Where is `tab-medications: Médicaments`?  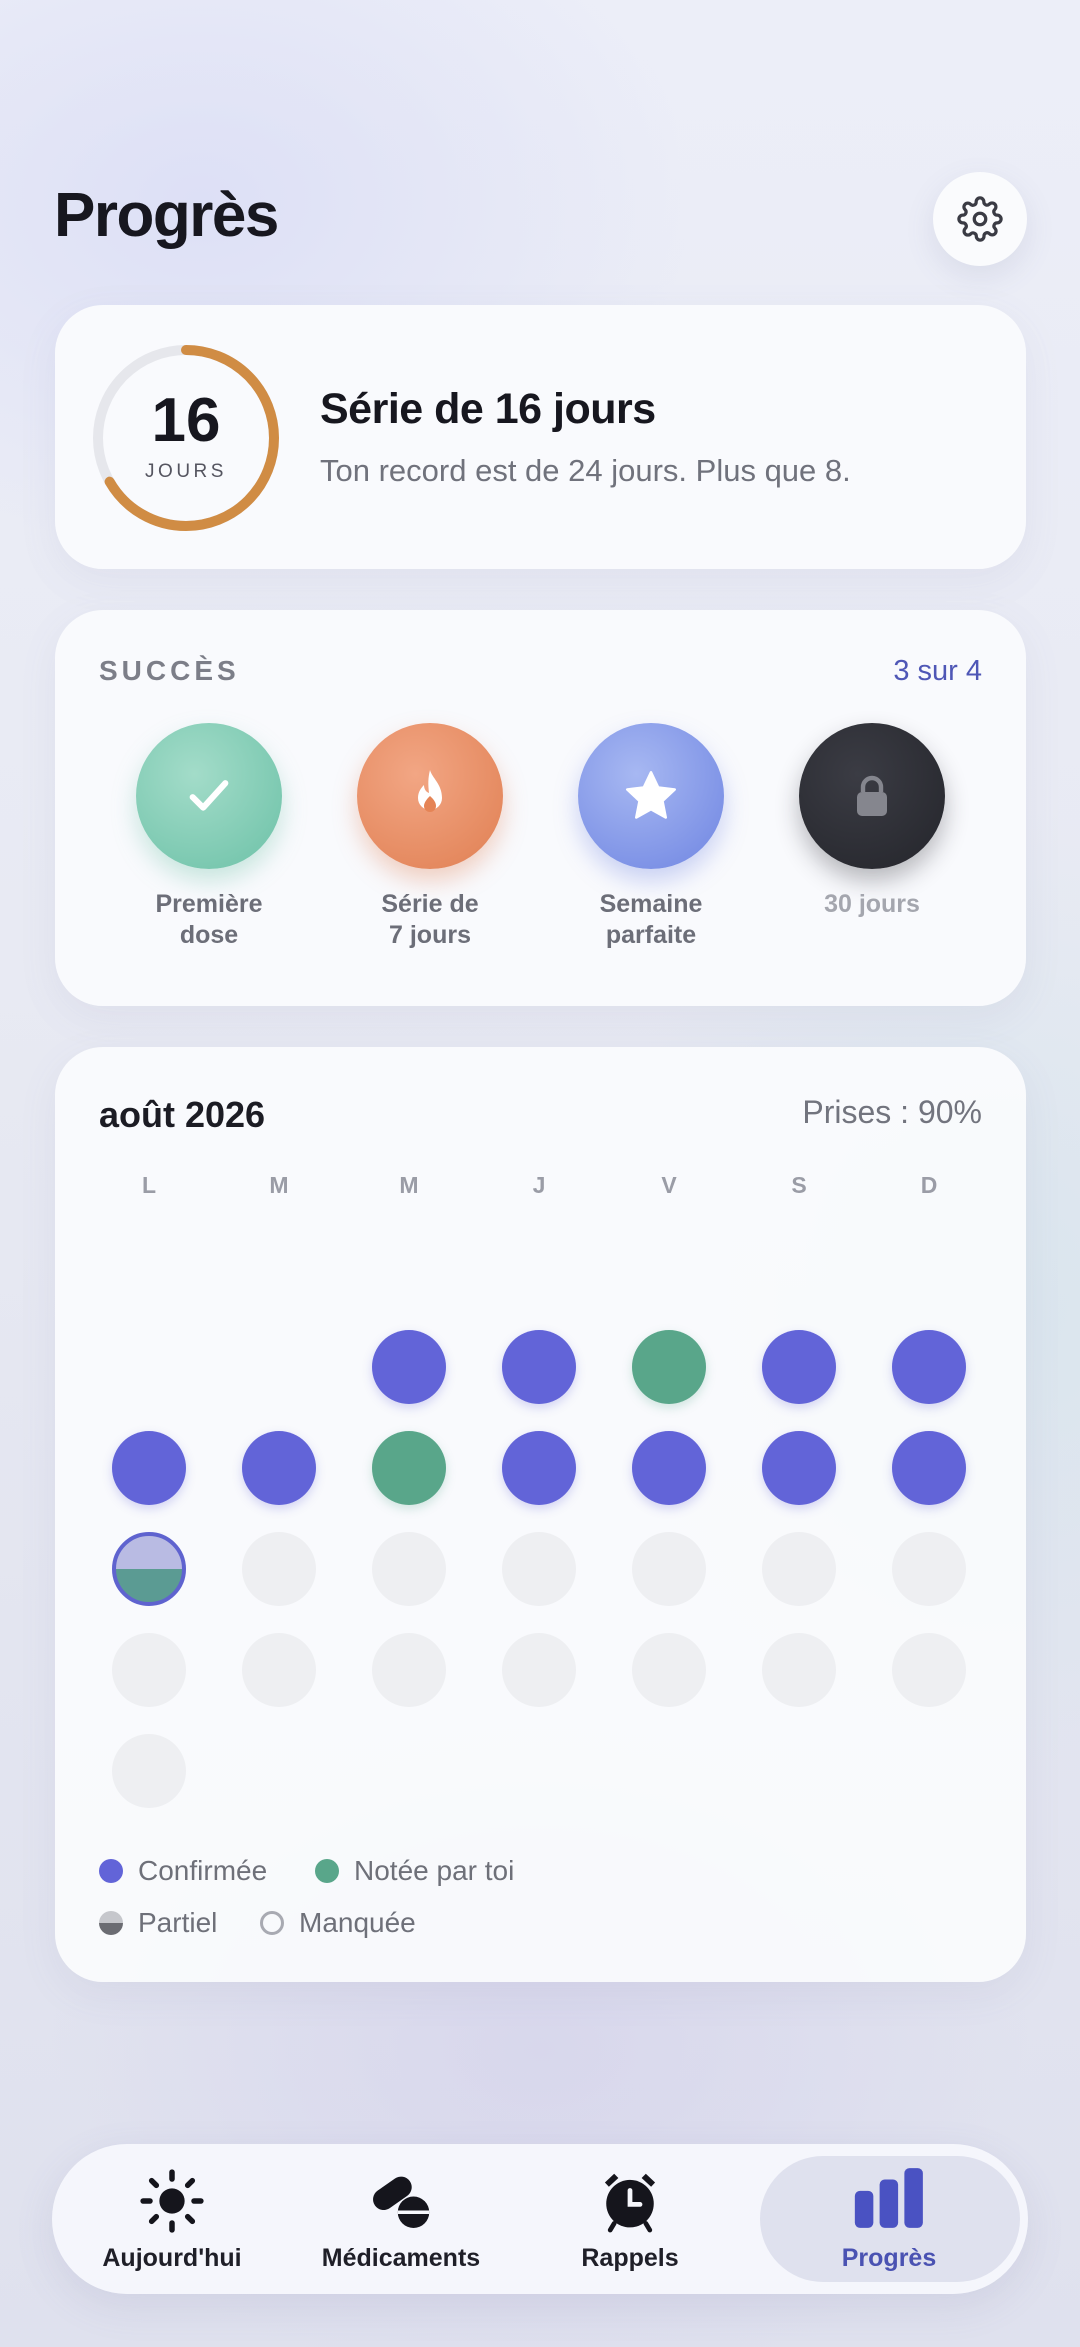
tab-medications: Médicaments is located at coordinates (401, 2219).